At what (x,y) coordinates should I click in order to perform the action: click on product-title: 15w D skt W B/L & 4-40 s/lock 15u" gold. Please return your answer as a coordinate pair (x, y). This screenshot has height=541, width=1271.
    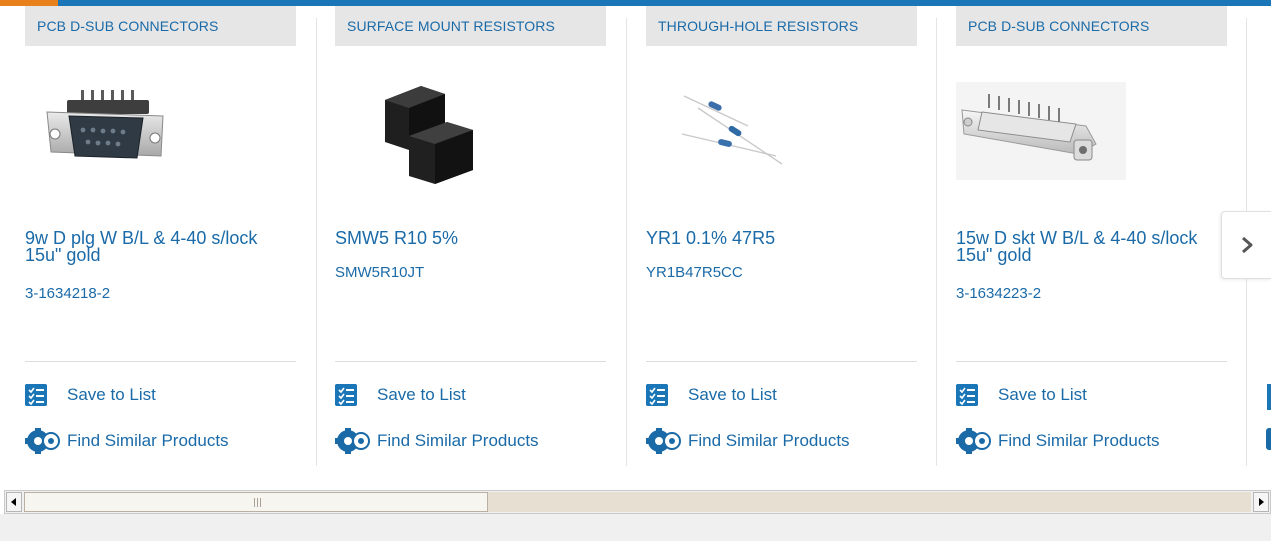
    Looking at the image, I should click on (1086, 246).